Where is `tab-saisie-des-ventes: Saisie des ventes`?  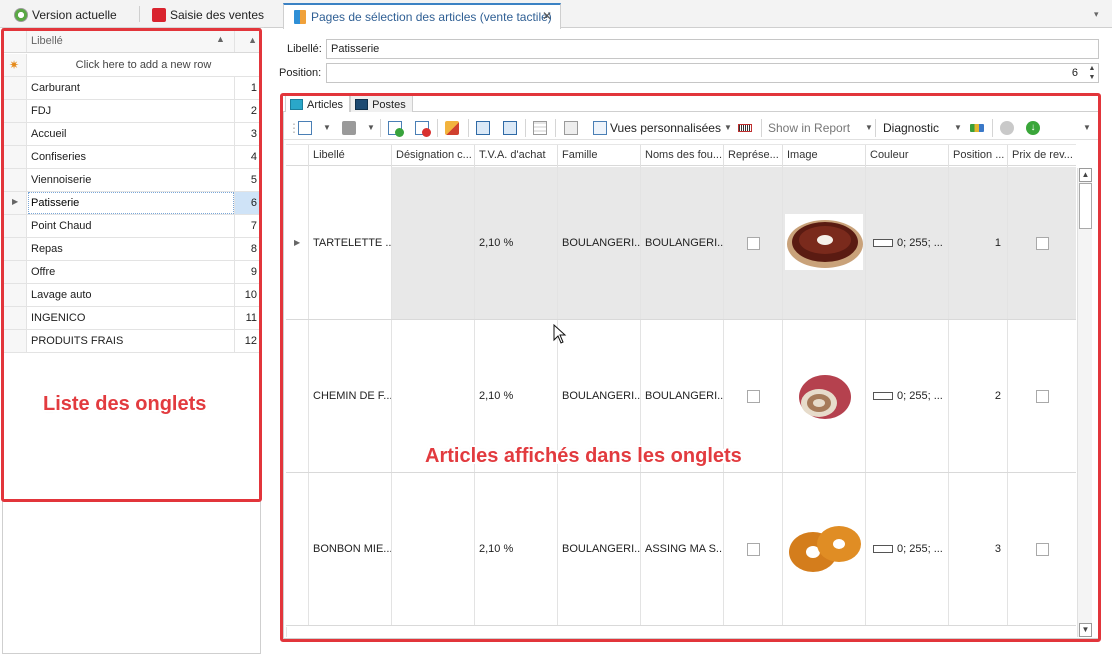
tab-saisie-des-ventes: Saisie des ventes is located at coordinates (208, 15).